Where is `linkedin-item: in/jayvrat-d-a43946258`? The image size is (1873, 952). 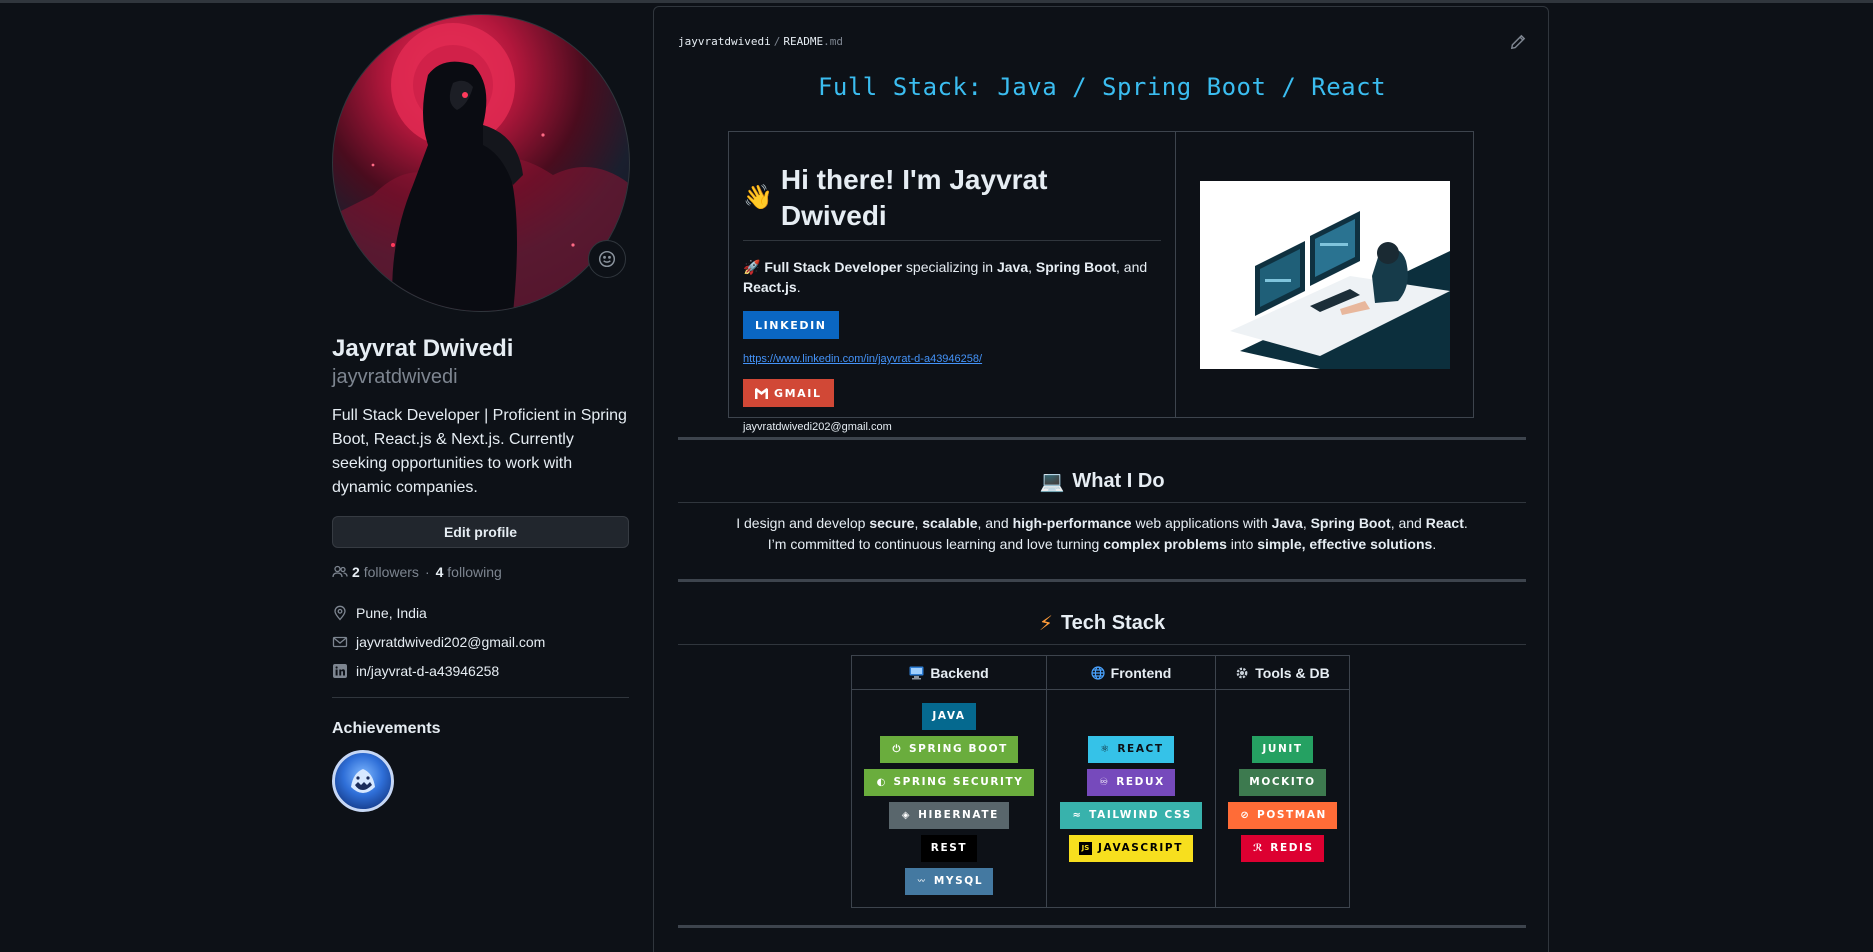 linkedin-item: in/jayvrat-d-a43946258 is located at coordinates (480, 670).